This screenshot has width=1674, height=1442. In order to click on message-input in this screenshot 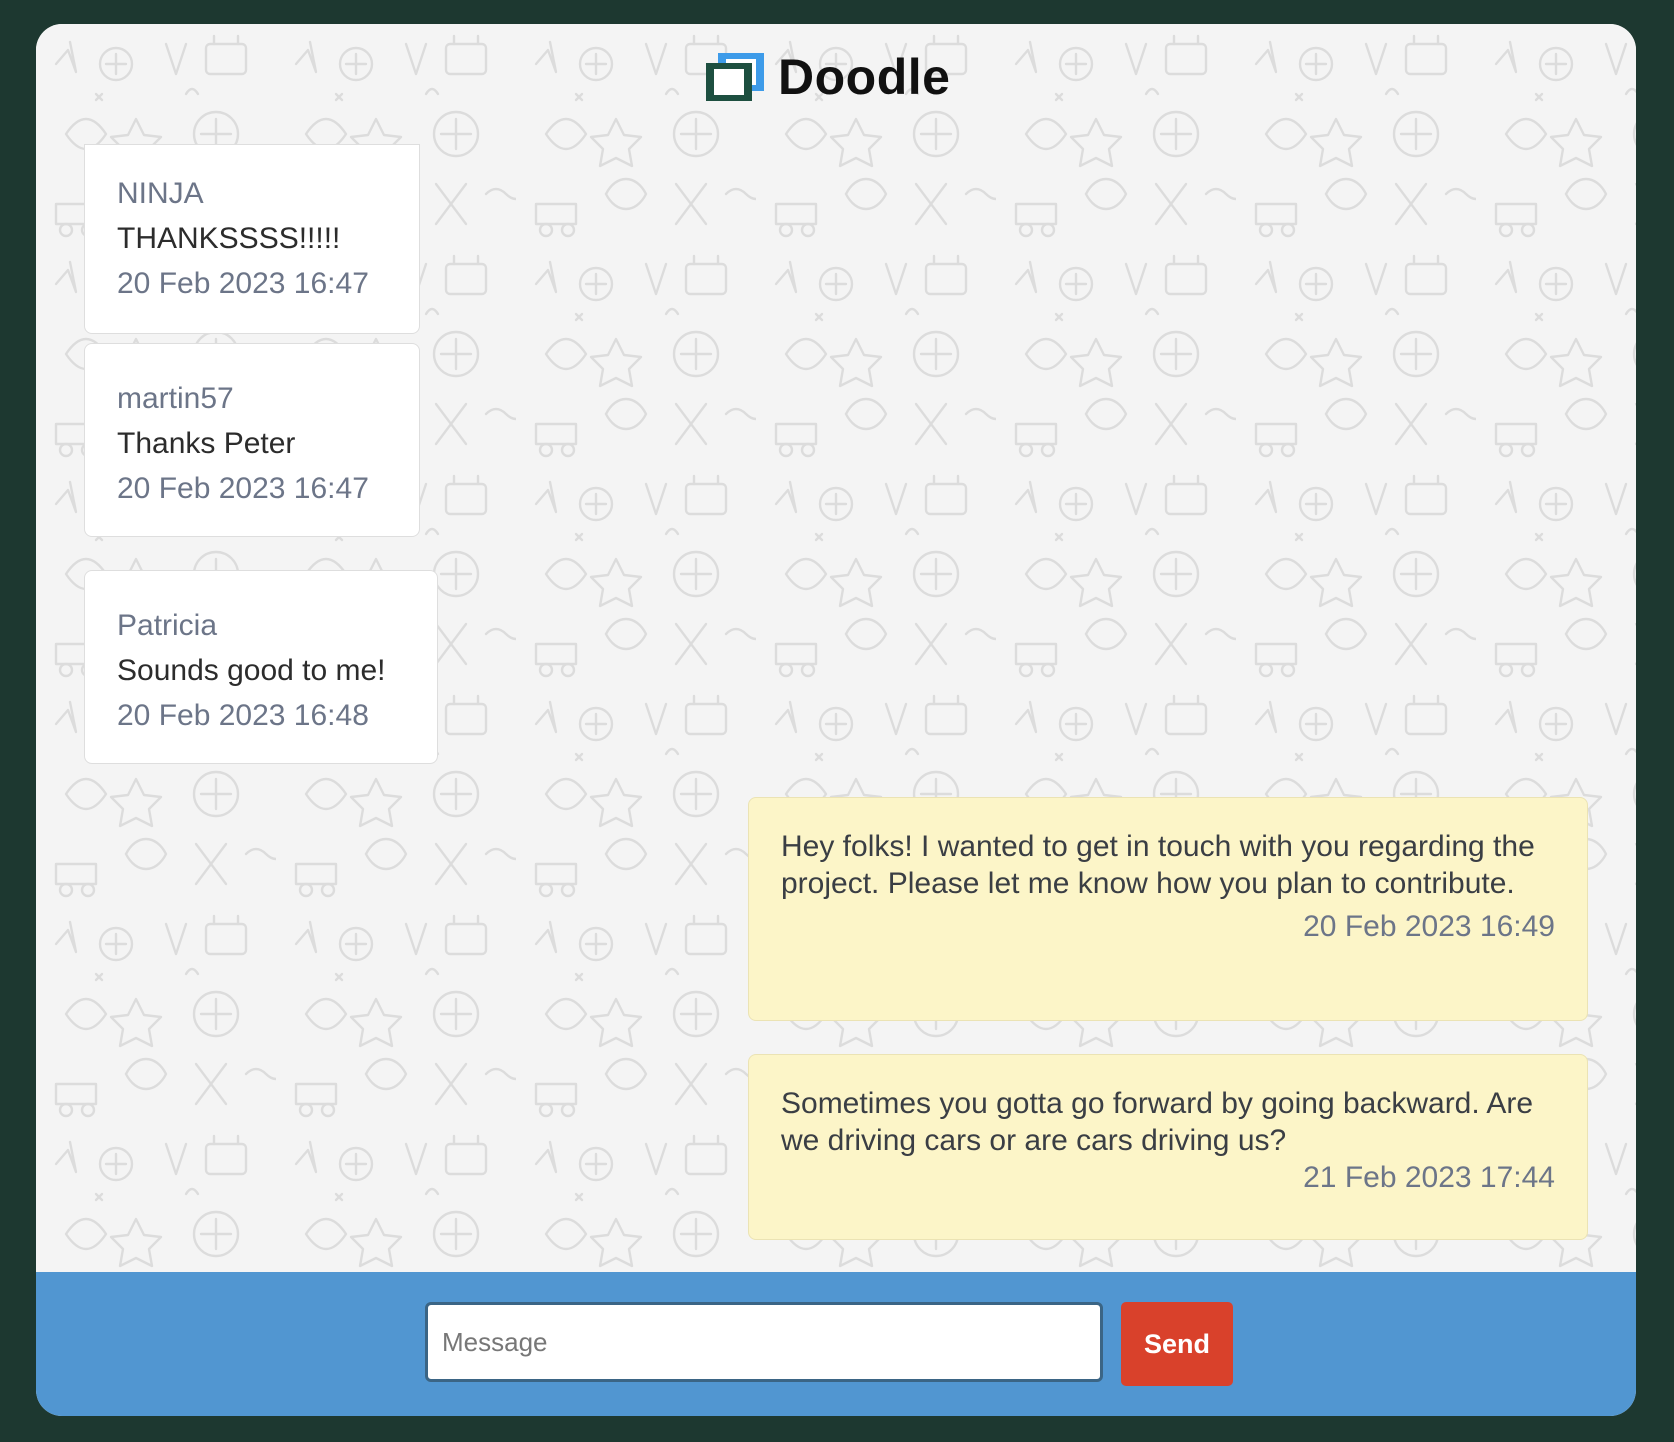, I will do `click(764, 1342)`.